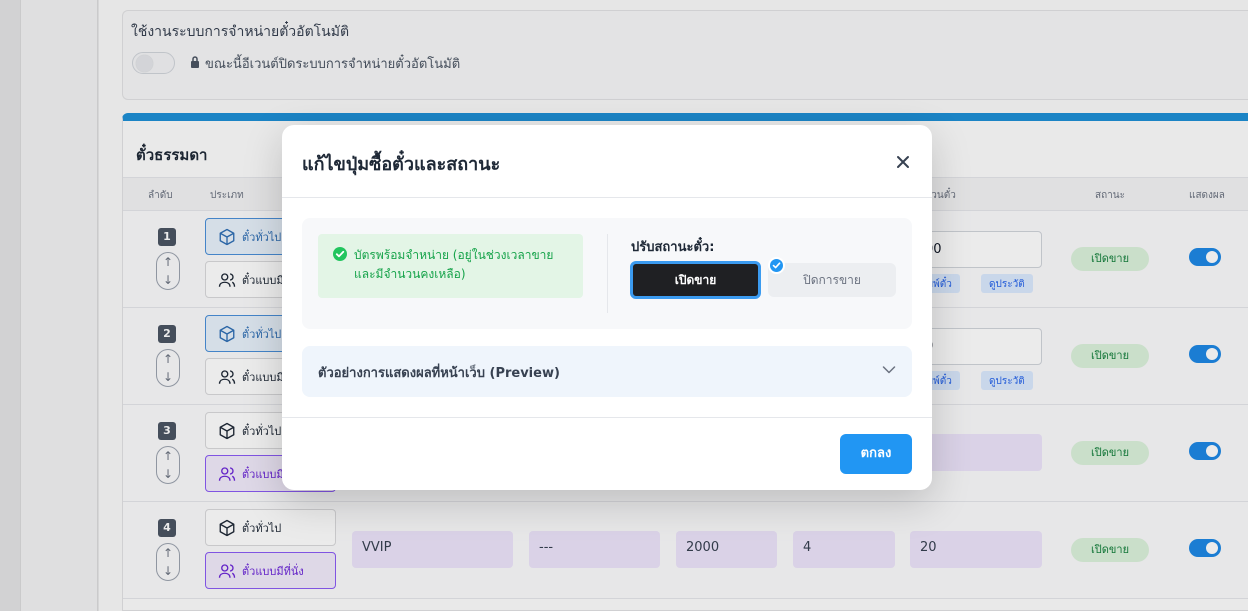 The width and height of the screenshot is (1248, 611). I want to click on selected-check-badge, so click(776, 265).